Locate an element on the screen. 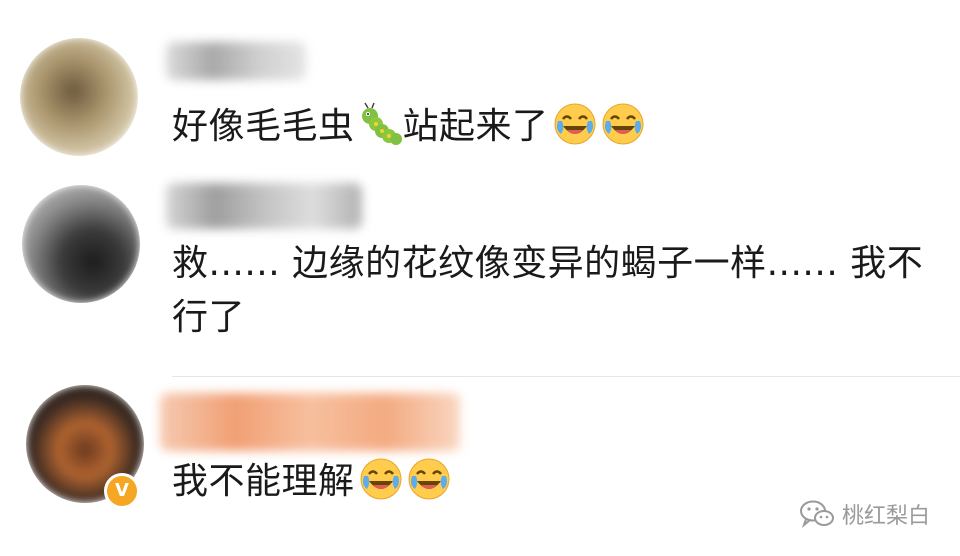 The width and height of the screenshot is (960, 556). watermark-label: 桃红梨白 is located at coordinates (885, 516).